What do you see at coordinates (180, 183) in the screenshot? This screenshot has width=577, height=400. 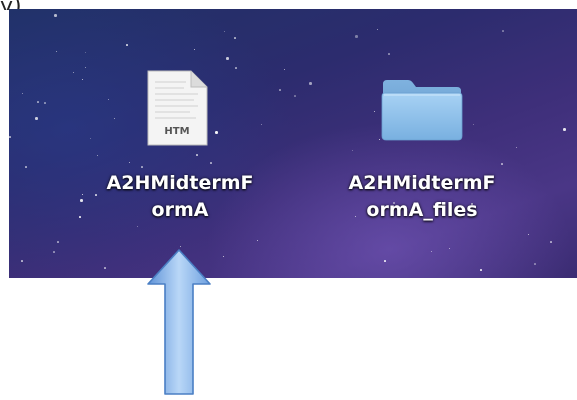 I see `htm-file-label-line1: A2HMidtermF` at bounding box center [180, 183].